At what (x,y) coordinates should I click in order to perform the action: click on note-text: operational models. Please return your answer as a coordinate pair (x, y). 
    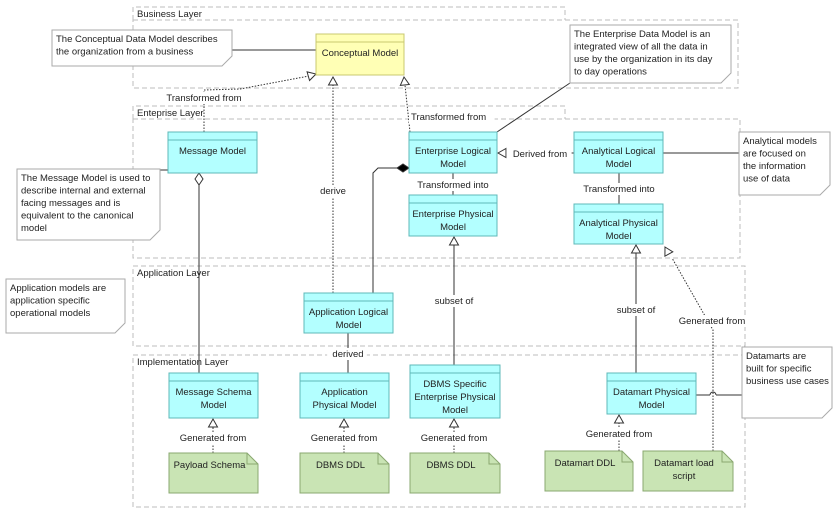
    Looking at the image, I should click on (50, 313).